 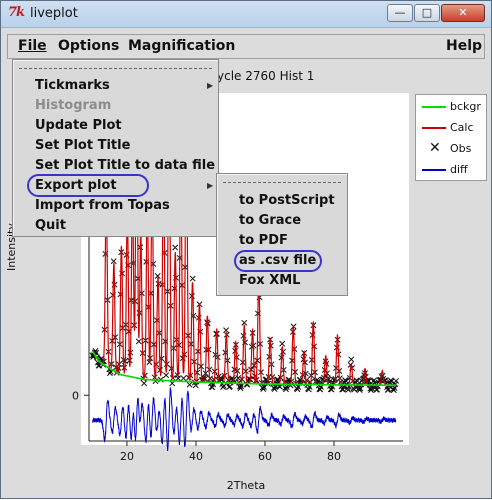 What do you see at coordinates (72, 85) in the screenshot?
I see `menu-item-tickmarks: Tickmarks` at bounding box center [72, 85].